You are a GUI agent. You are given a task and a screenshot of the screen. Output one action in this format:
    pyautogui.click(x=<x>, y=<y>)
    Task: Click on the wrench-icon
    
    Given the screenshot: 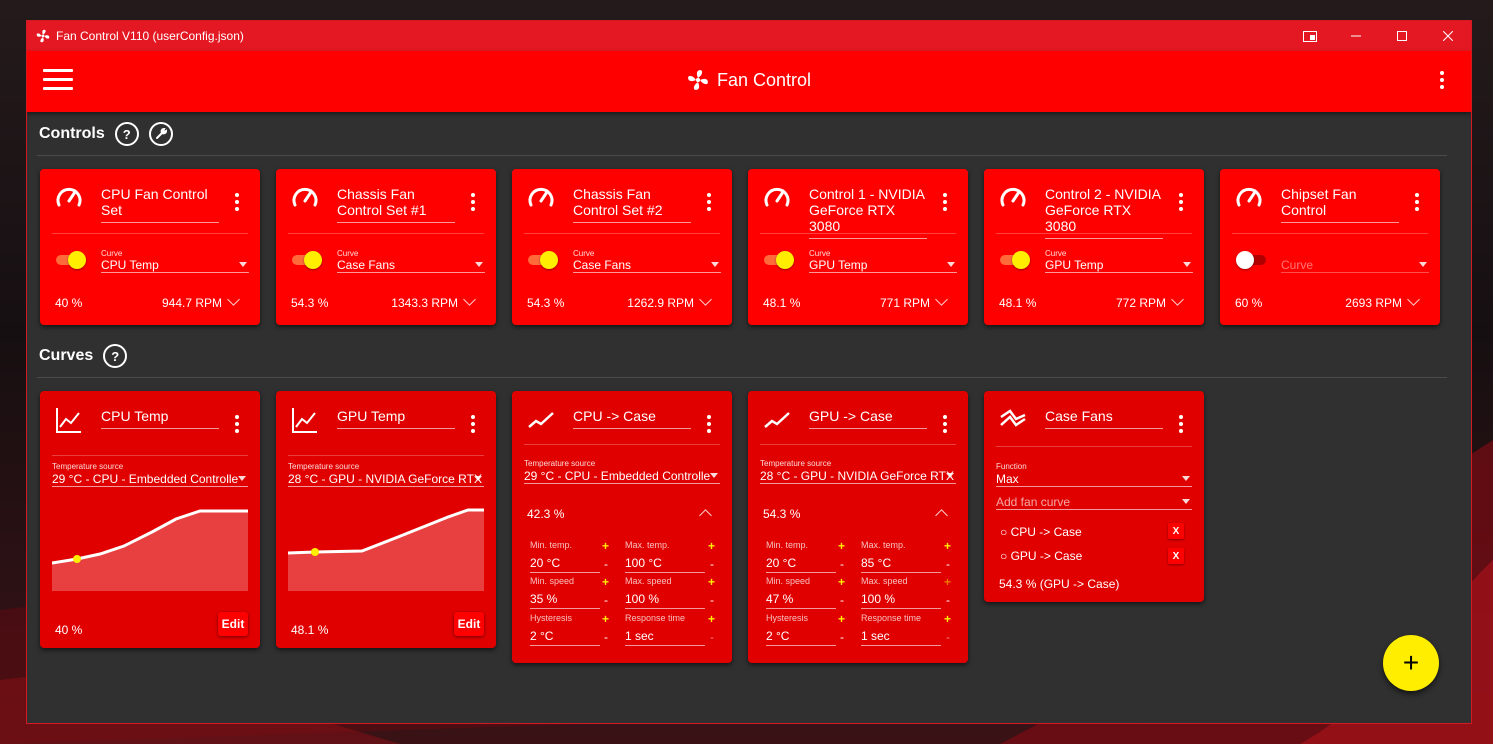 What is the action you would take?
    pyautogui.click(x=160, y=134)
    